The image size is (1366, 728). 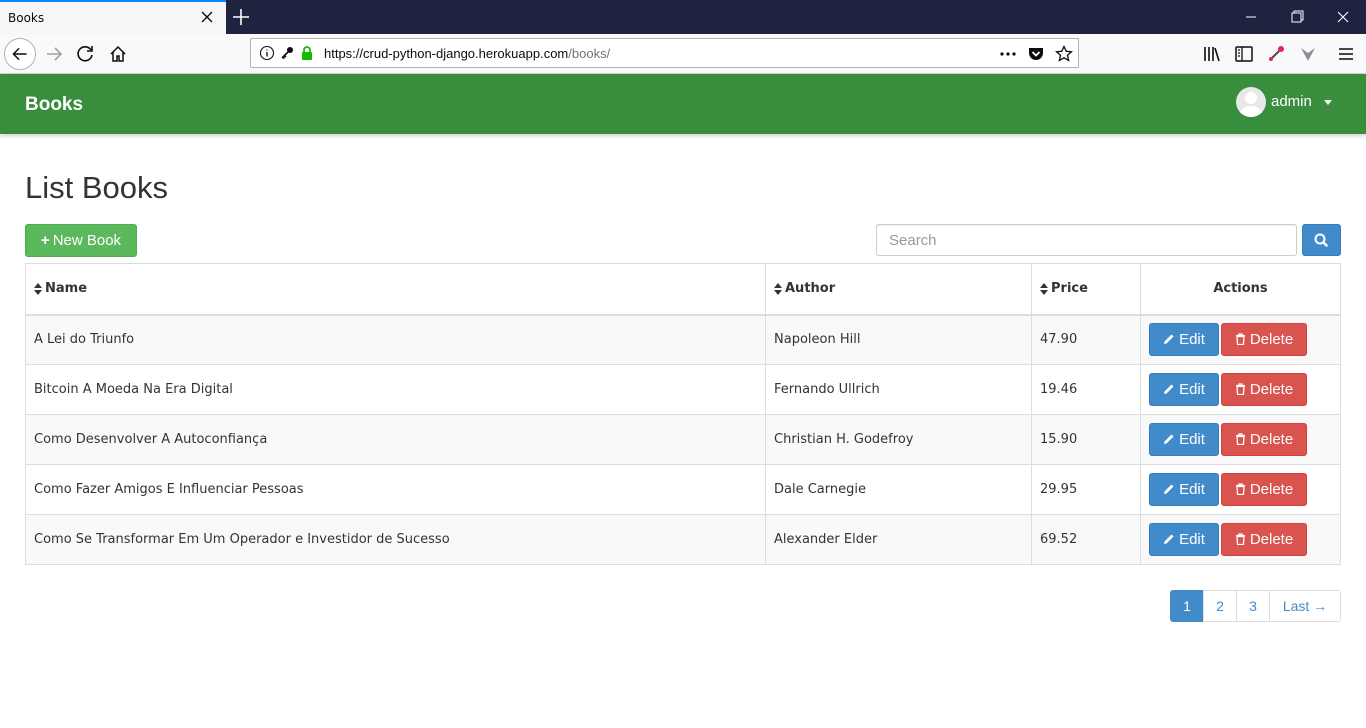 I want to click on book-price: 69.52, so click(x=1086, y=539).